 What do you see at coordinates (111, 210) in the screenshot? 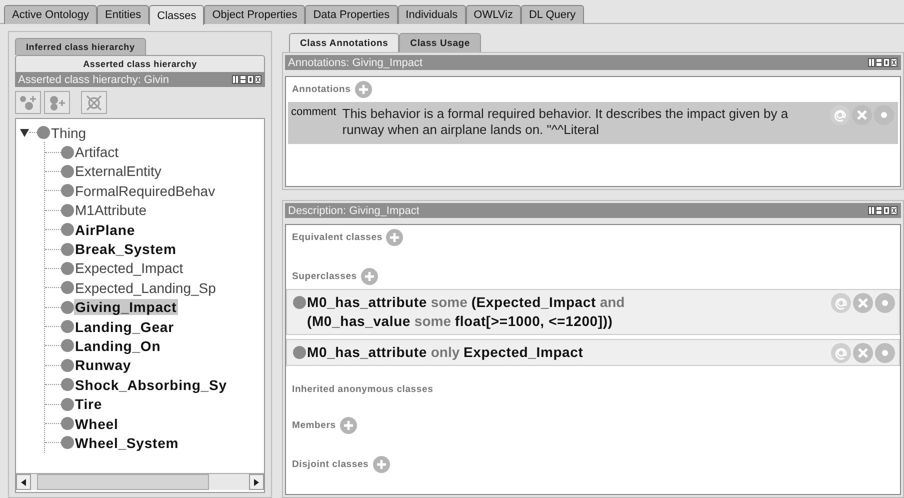
I see `tree-item: M1Attribute` at bounding box center [111, 210].